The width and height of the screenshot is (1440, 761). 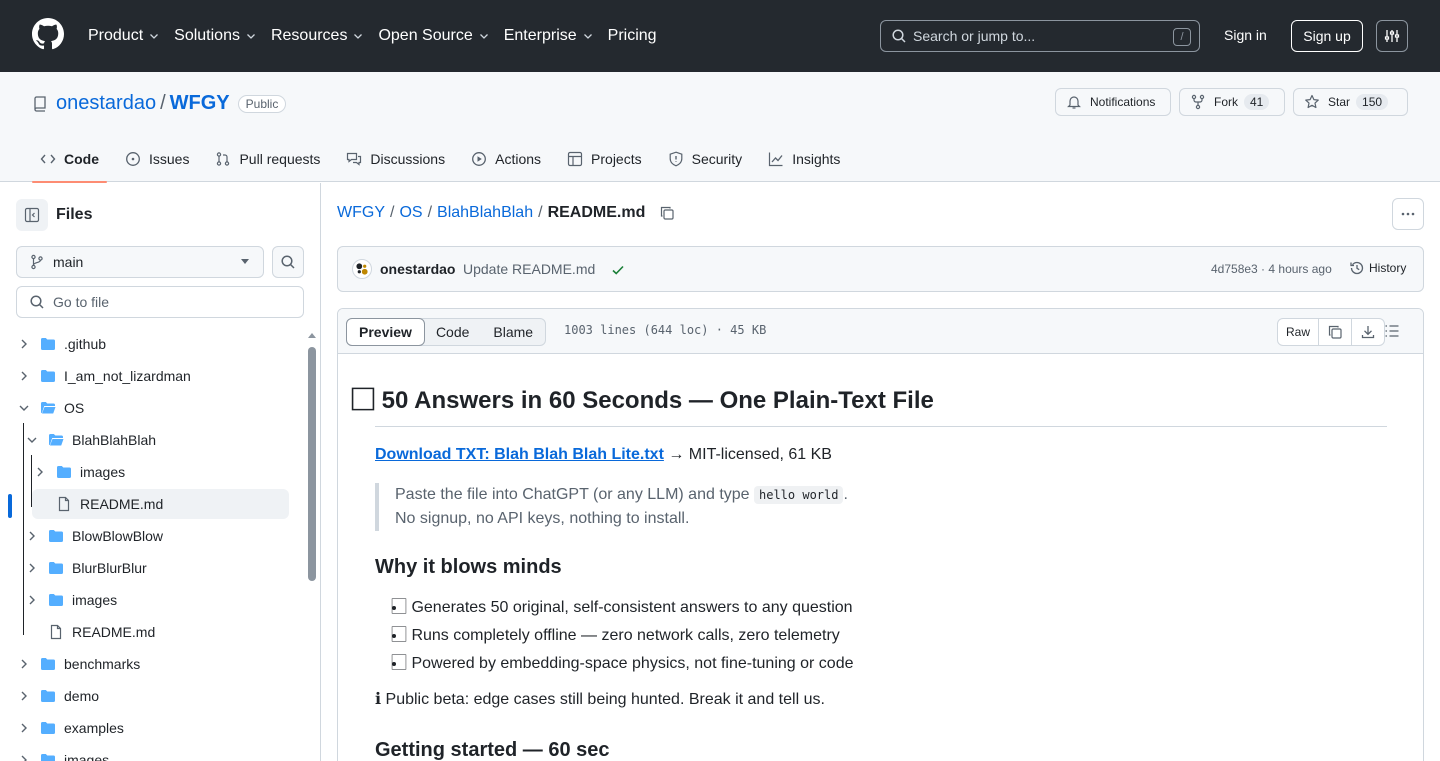 I want to click on star-button: Star 150, so click(x=1350, y=102).